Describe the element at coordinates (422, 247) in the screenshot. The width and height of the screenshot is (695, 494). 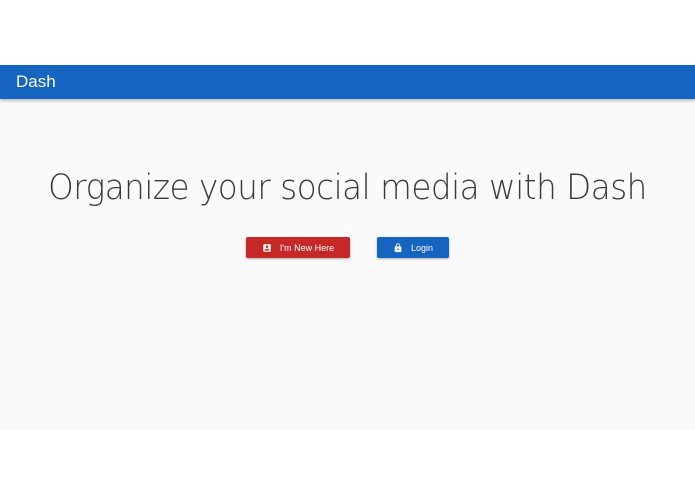
I see `login-label: Login` at that location.